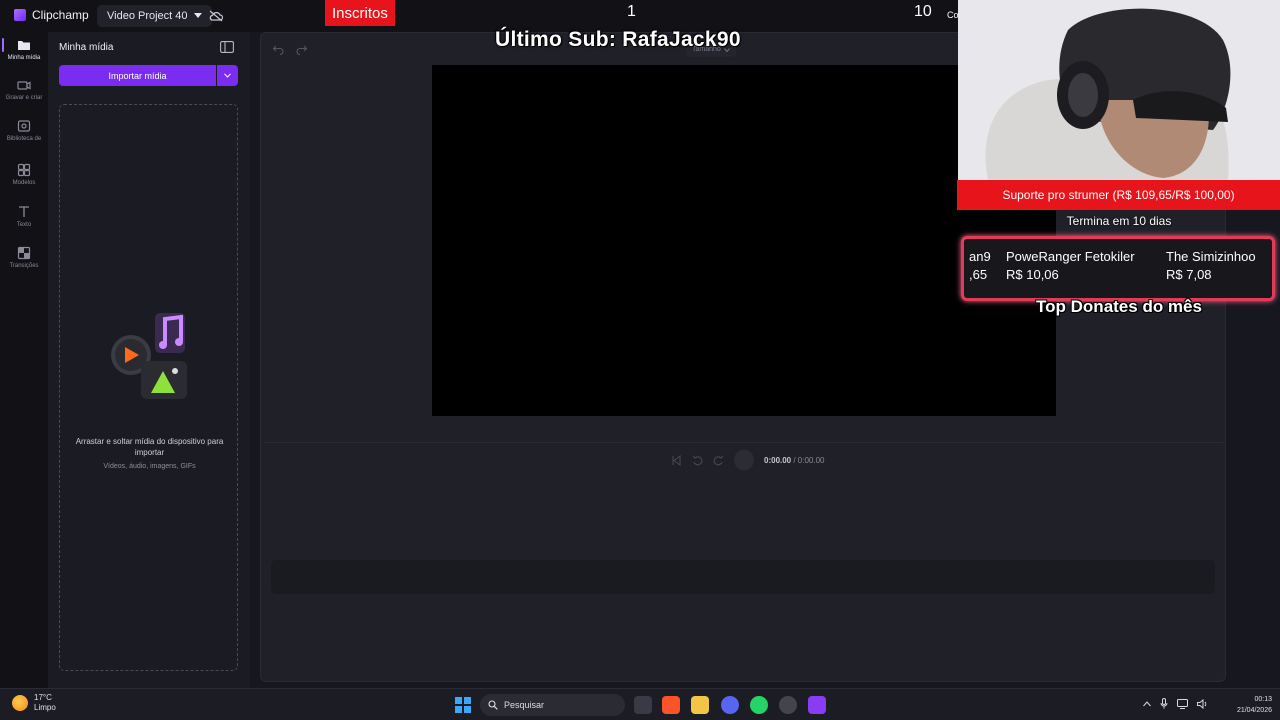 The image size is (1280, 720). What do you see at coordinates (1032, 274) in the screenshot?
I see `donor-amount: R$ 10,06` at bounding box center [1032, 274].